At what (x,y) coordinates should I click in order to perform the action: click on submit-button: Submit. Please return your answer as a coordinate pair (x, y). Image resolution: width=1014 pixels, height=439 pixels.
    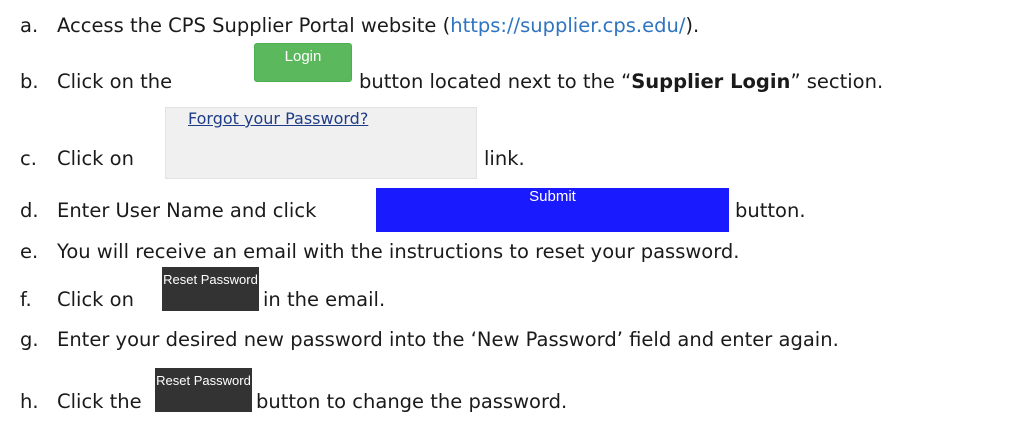
    Looking at the image, I should click on (552, 210).